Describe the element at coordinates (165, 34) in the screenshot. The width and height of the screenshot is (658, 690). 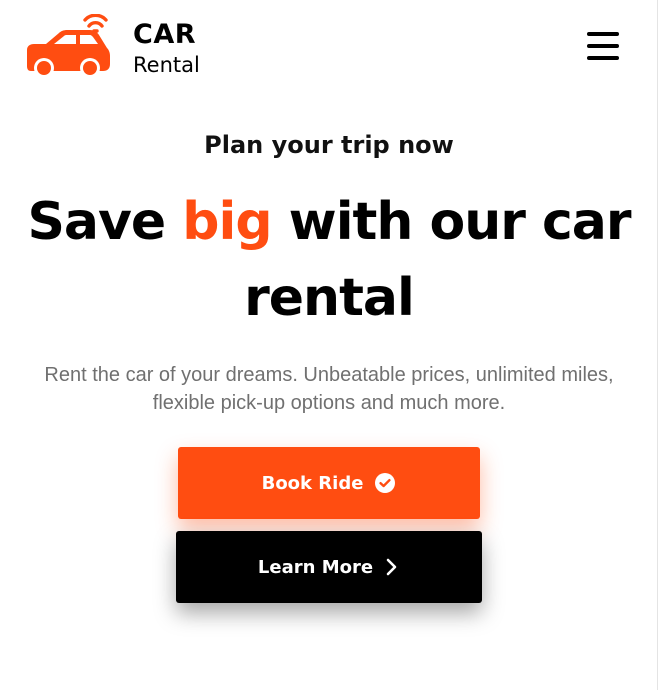
I see `logo-title: CAR` at that location.